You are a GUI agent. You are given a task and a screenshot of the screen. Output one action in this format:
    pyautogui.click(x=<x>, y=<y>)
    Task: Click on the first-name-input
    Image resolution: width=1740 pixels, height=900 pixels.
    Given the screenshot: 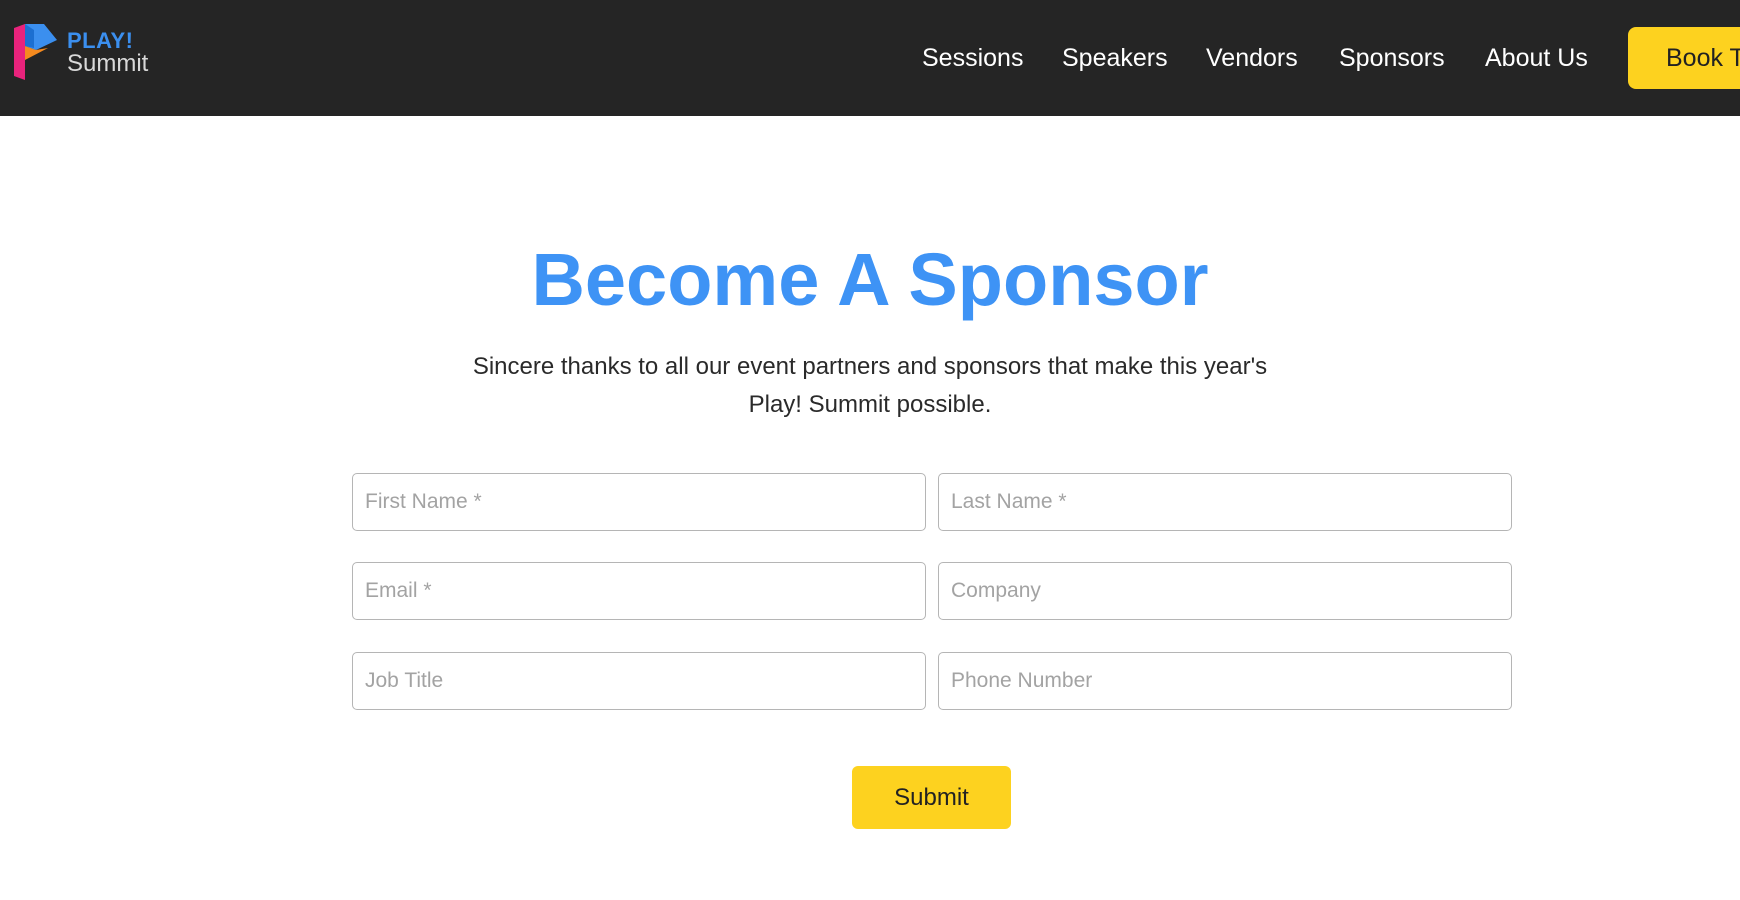 What is the action you would take?
    pyautogui.click(x=639, y=502)
    